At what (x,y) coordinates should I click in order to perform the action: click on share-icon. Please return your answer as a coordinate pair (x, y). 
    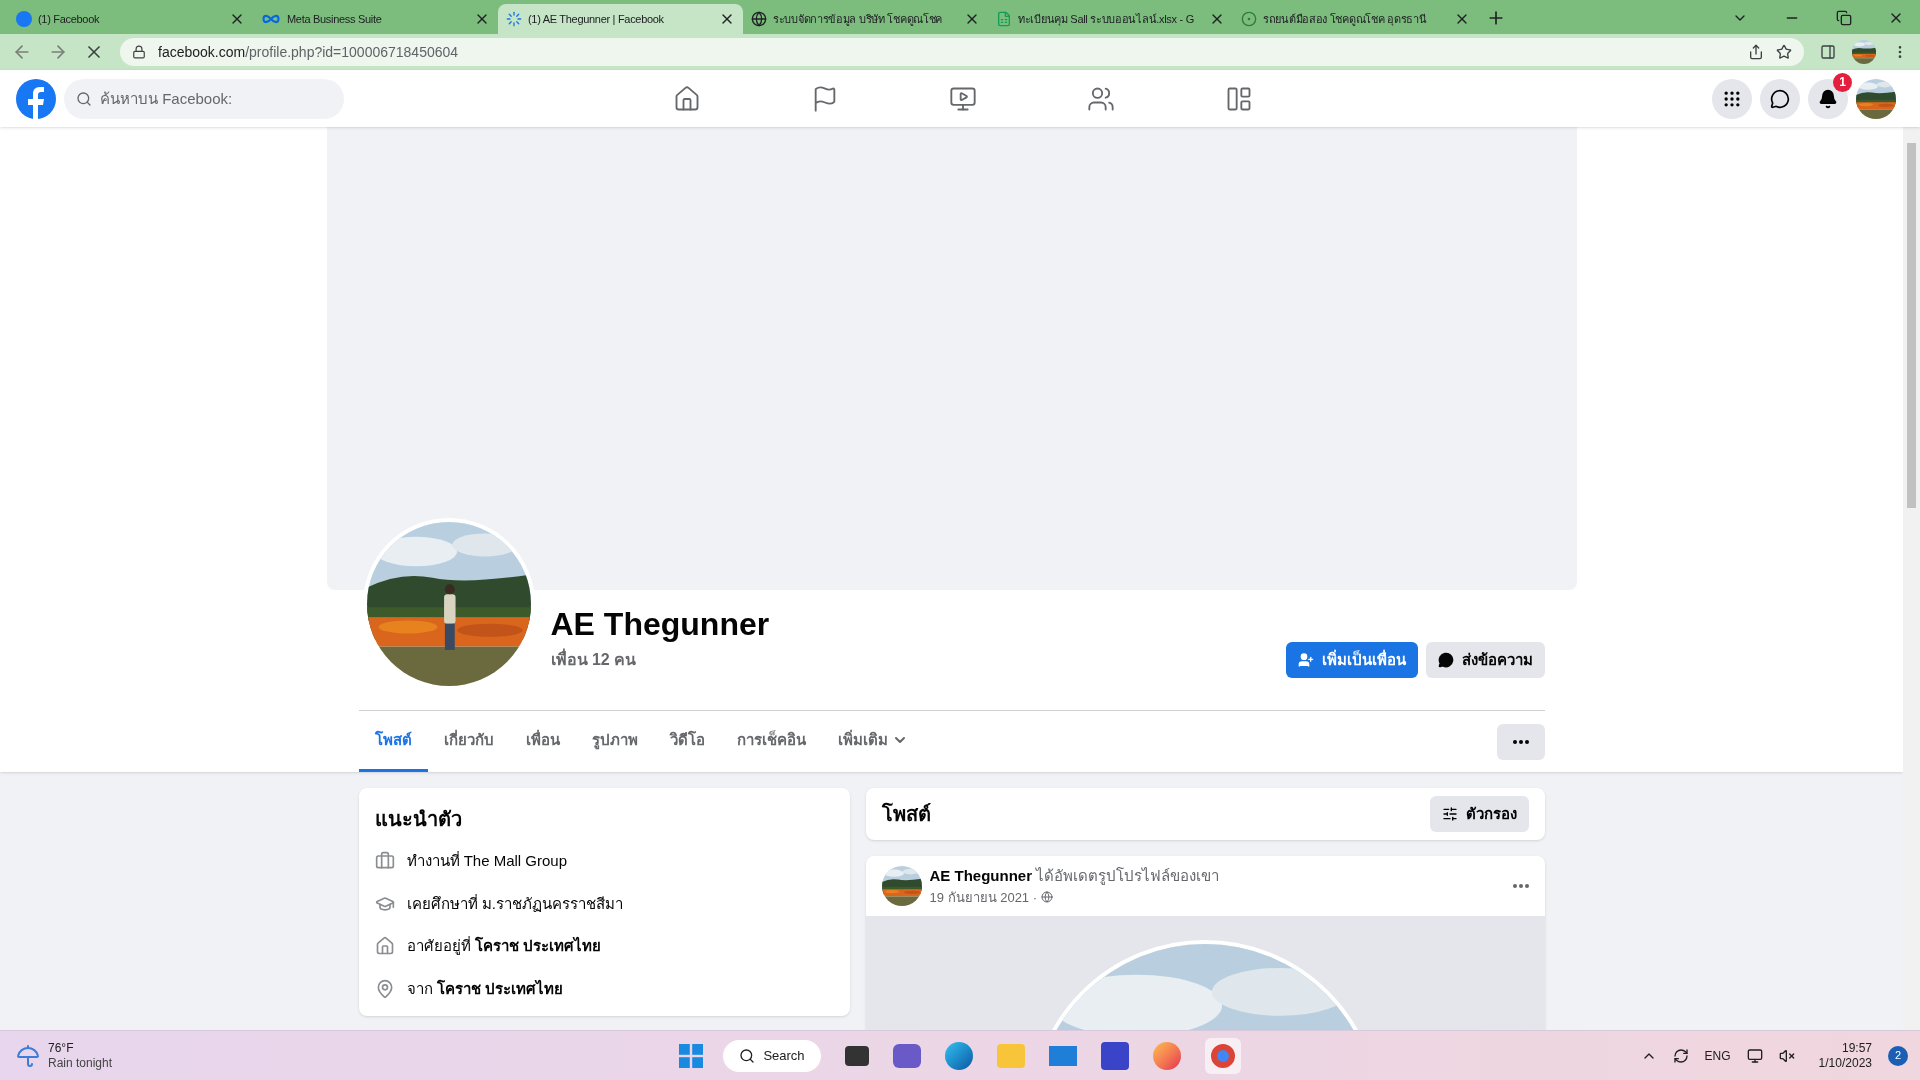
    Looking at the image, I should click on (1756, 52).